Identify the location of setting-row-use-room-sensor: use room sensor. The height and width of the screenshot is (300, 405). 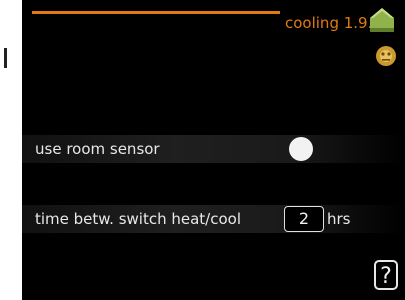
(213, 149).